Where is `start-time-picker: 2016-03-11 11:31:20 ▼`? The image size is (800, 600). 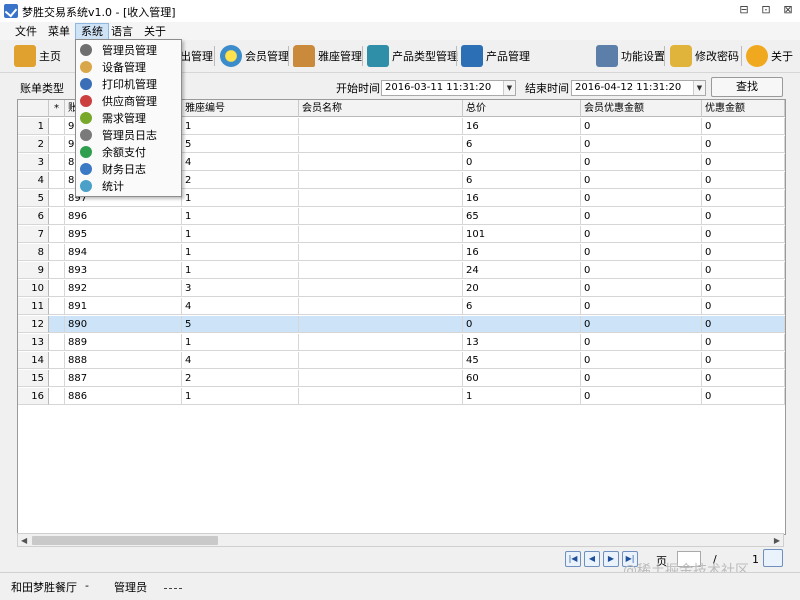
start-time-picker: 2016-03-11 11:31:20 ▼ is located at coordinates (448, 88).